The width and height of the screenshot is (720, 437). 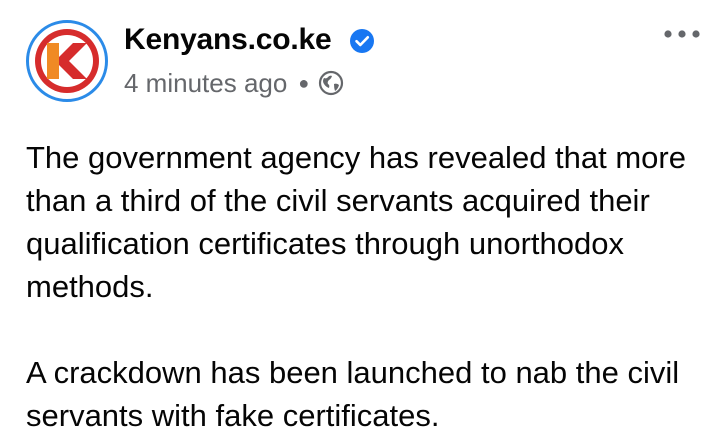 I want to click on kenyans-logo-icon: K, so click(x=67, y=61).